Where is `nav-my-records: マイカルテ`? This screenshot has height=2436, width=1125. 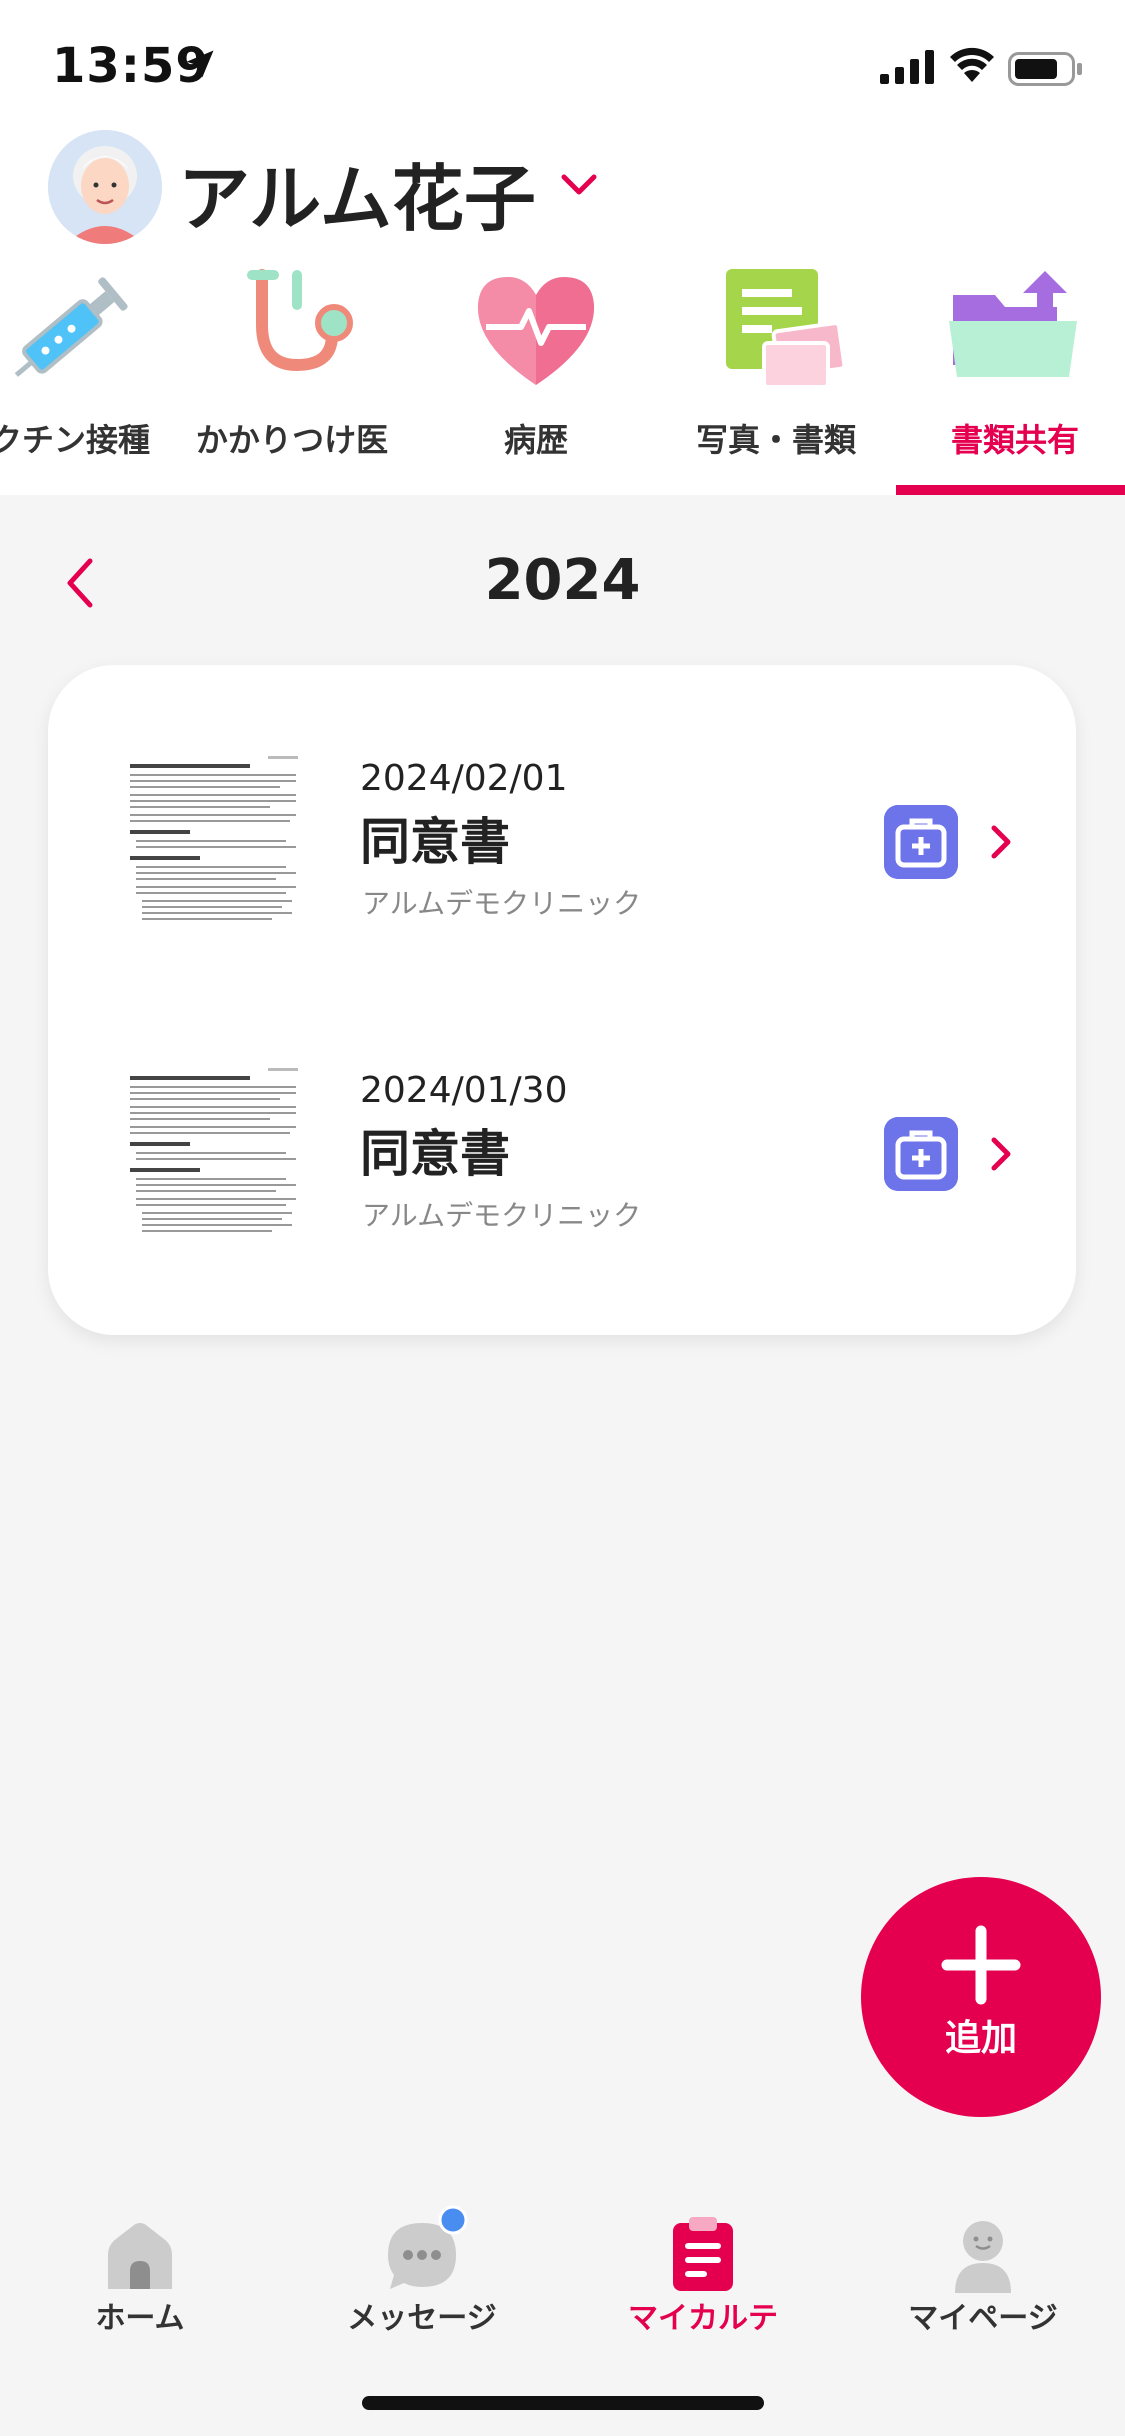
nav-my-records: マイカルテ is located at coordinates (703, 2260).